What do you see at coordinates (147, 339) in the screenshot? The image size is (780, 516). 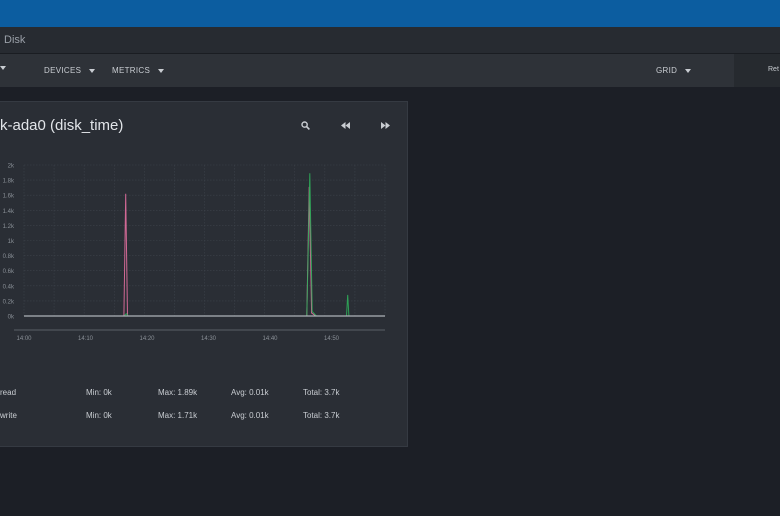 I see `x-tick-label: 14:20` at bounding box center [147, 339].